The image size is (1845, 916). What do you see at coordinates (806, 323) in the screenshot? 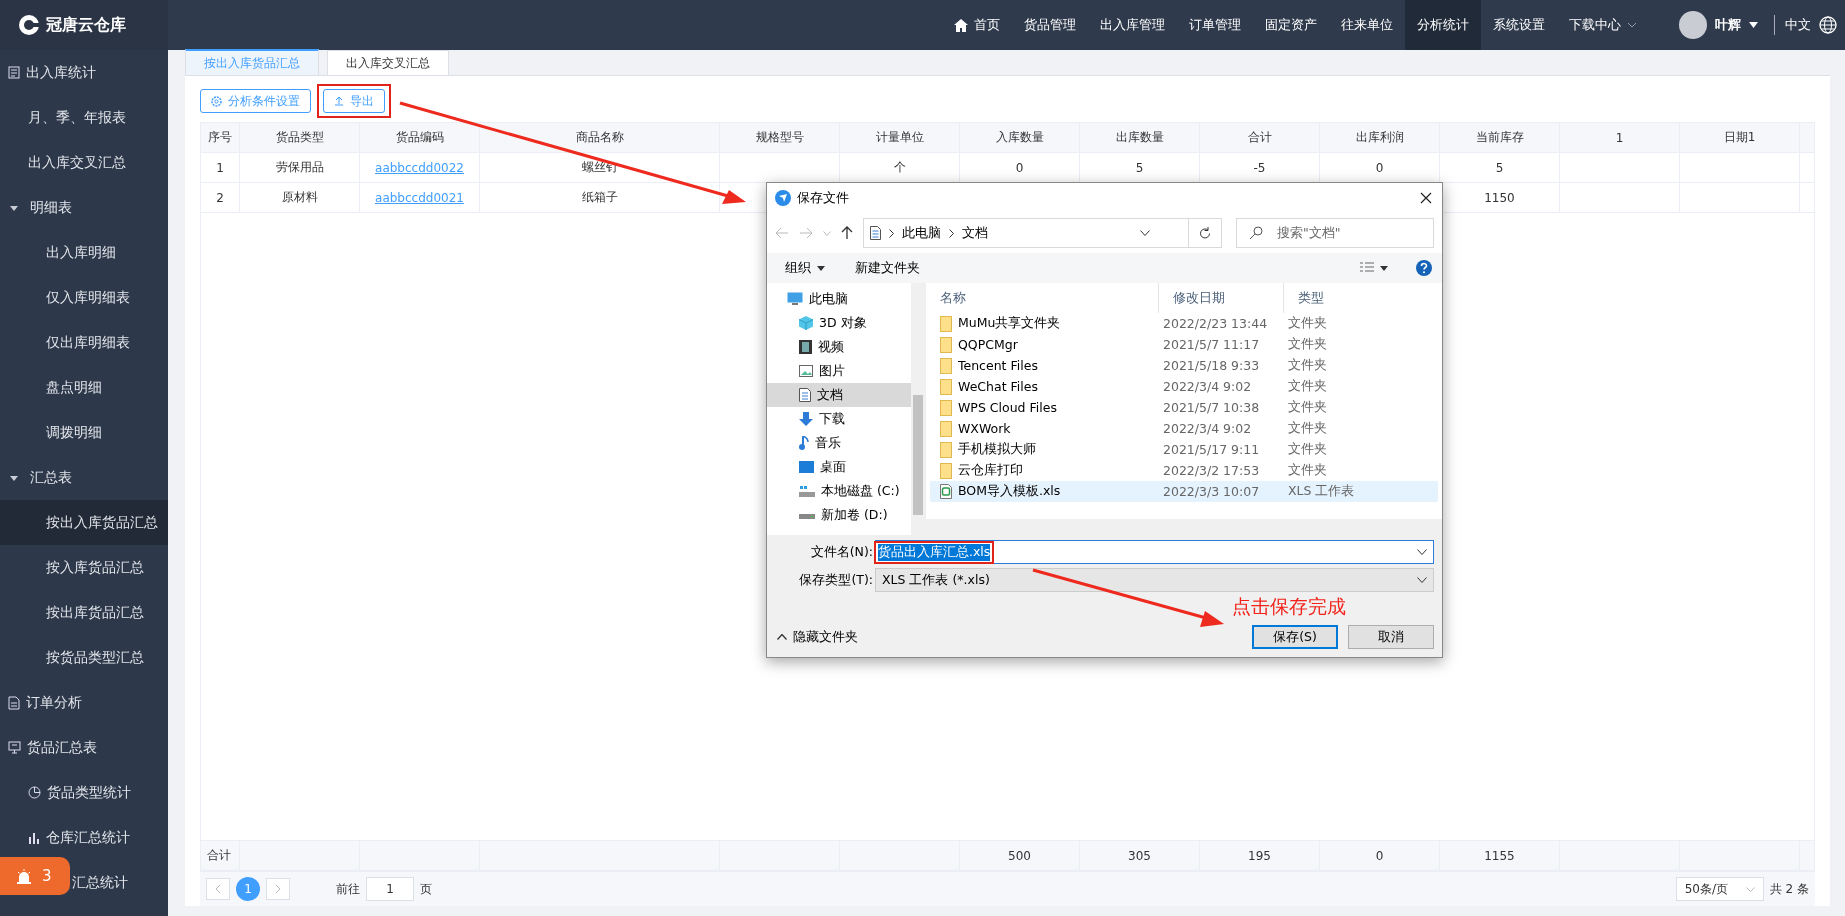
I see `cube-icon` at bounding box center [806, 323].